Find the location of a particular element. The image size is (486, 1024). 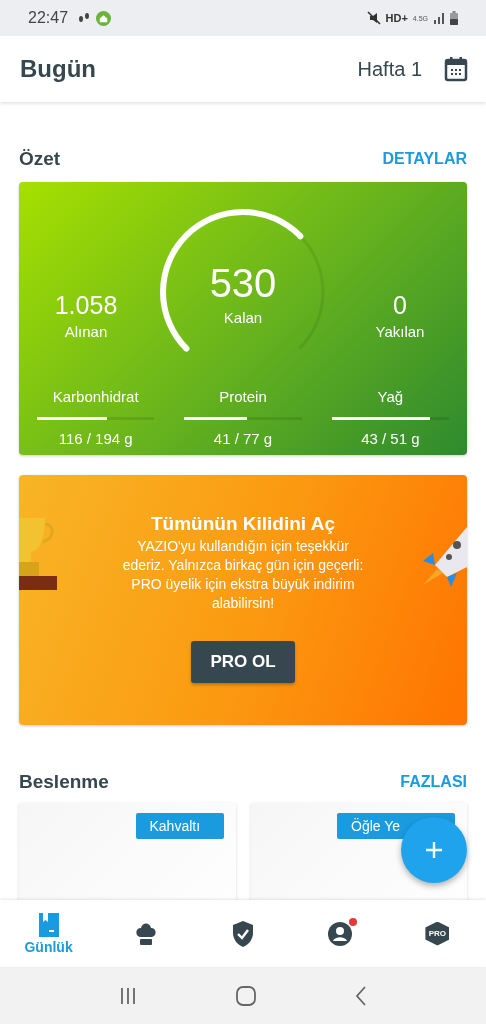

macro-reading: 41 / 77 g is located at coordinates (243, 439).